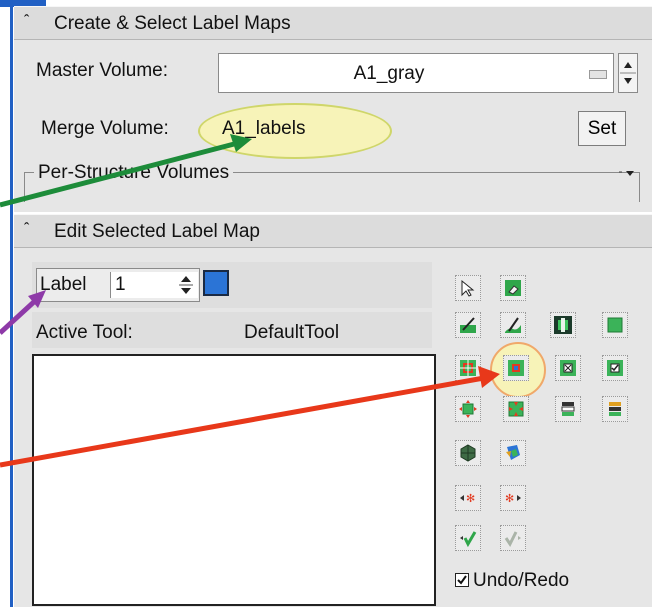 This screenshot has height=607, width=652. What do you see at coordinates (23, 312) in the screenshot?
I see `purple-arrow` at bounding box center [23, 312].